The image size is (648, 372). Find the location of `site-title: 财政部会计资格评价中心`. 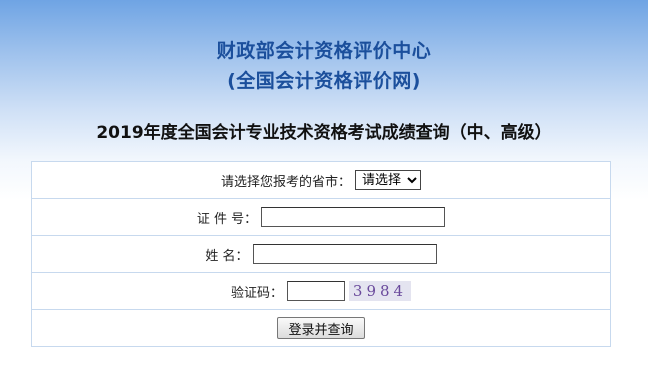

site-title: 财政部会计资格评价中心 is located at coordinates (324, 51).